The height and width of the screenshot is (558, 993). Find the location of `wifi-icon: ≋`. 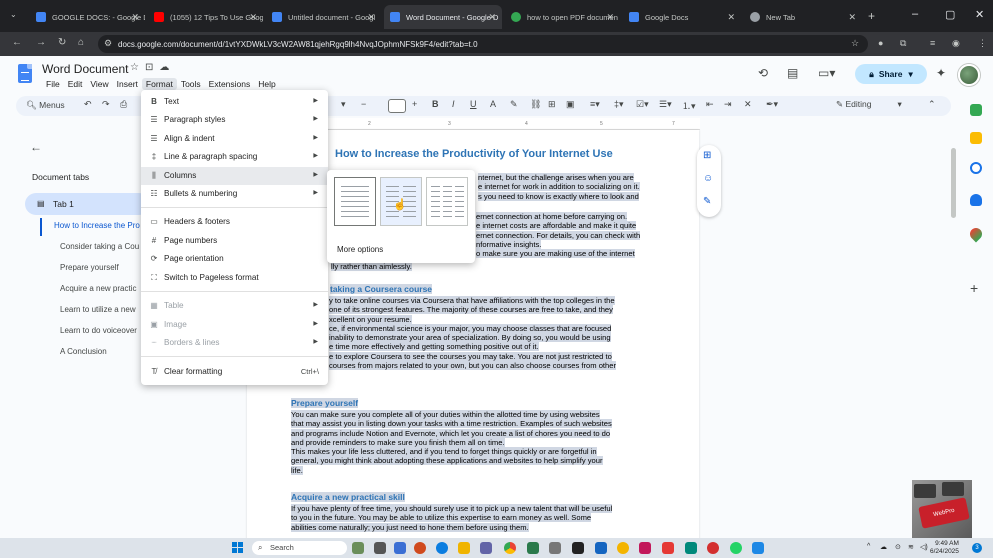

wifi-icon: ≋ is located at coordinates (911, 547).